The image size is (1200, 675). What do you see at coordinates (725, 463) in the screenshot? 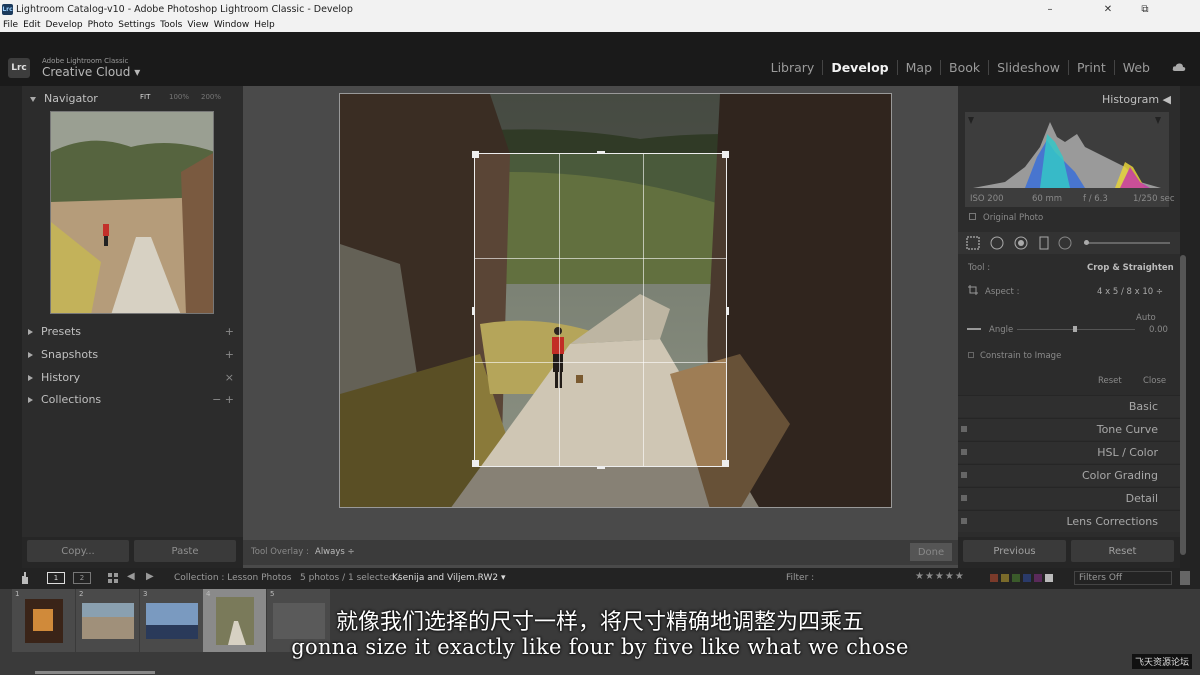
I see `crop-handle-bottom-right` at bounding box center [725, 463].